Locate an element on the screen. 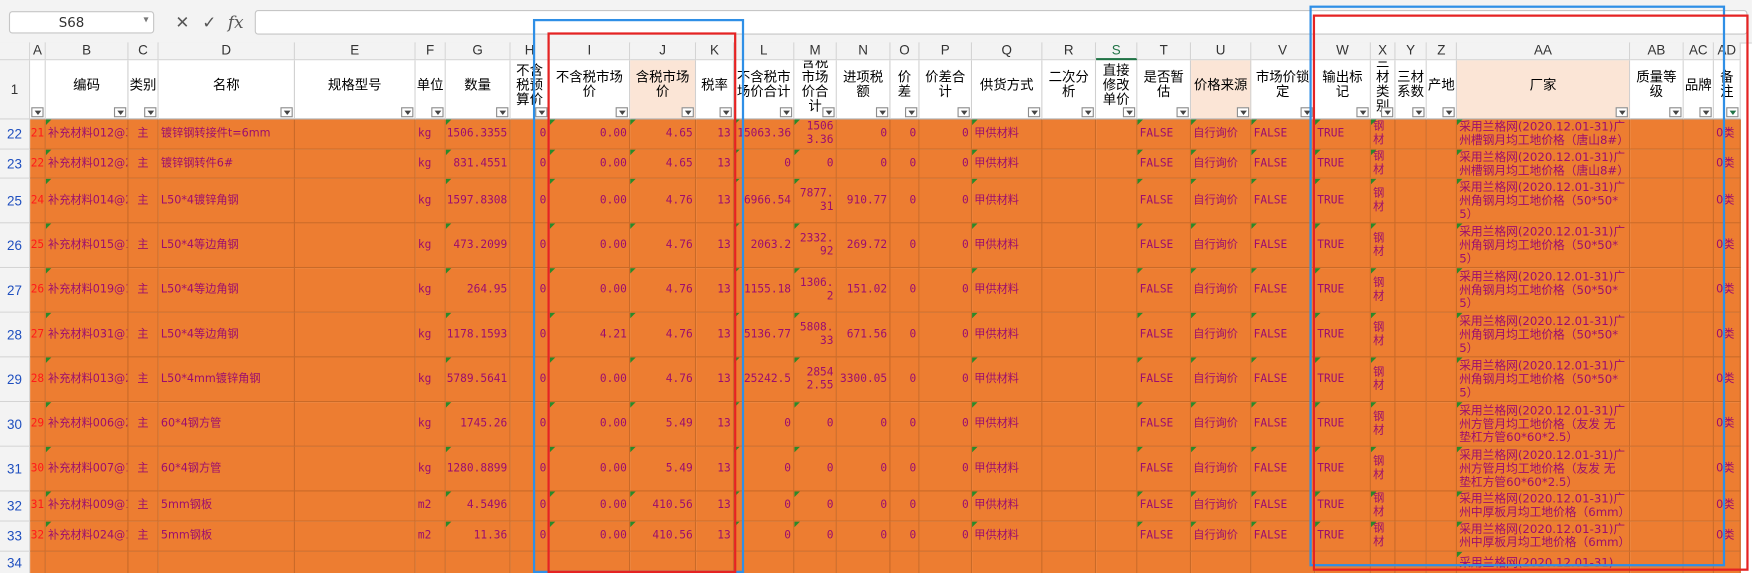 The width and height of the screenshot is (1752, 573). cell-m: 7877.31 is located at coordinates (815, 201).